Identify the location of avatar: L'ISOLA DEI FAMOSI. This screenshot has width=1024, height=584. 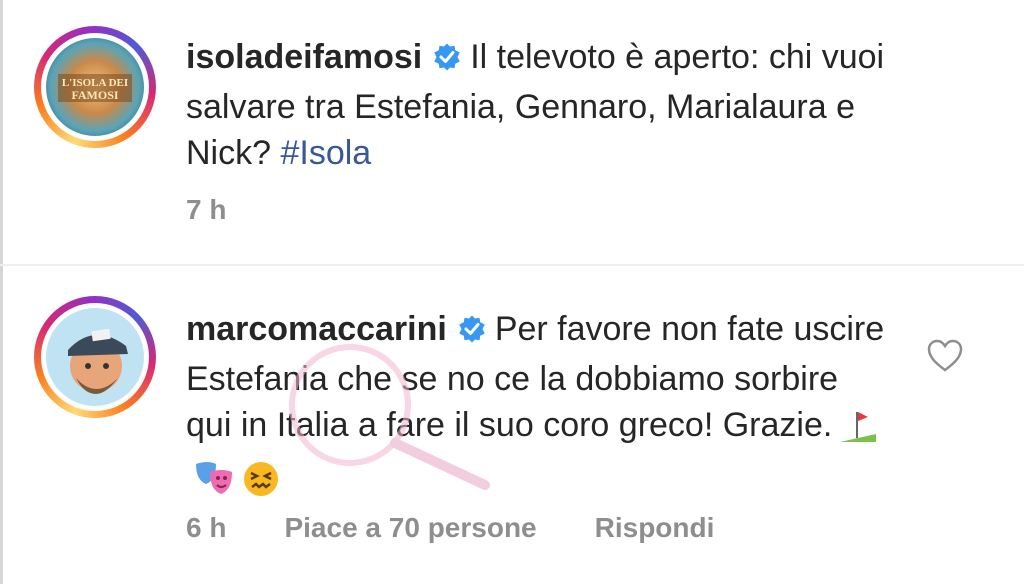
(95, 87).